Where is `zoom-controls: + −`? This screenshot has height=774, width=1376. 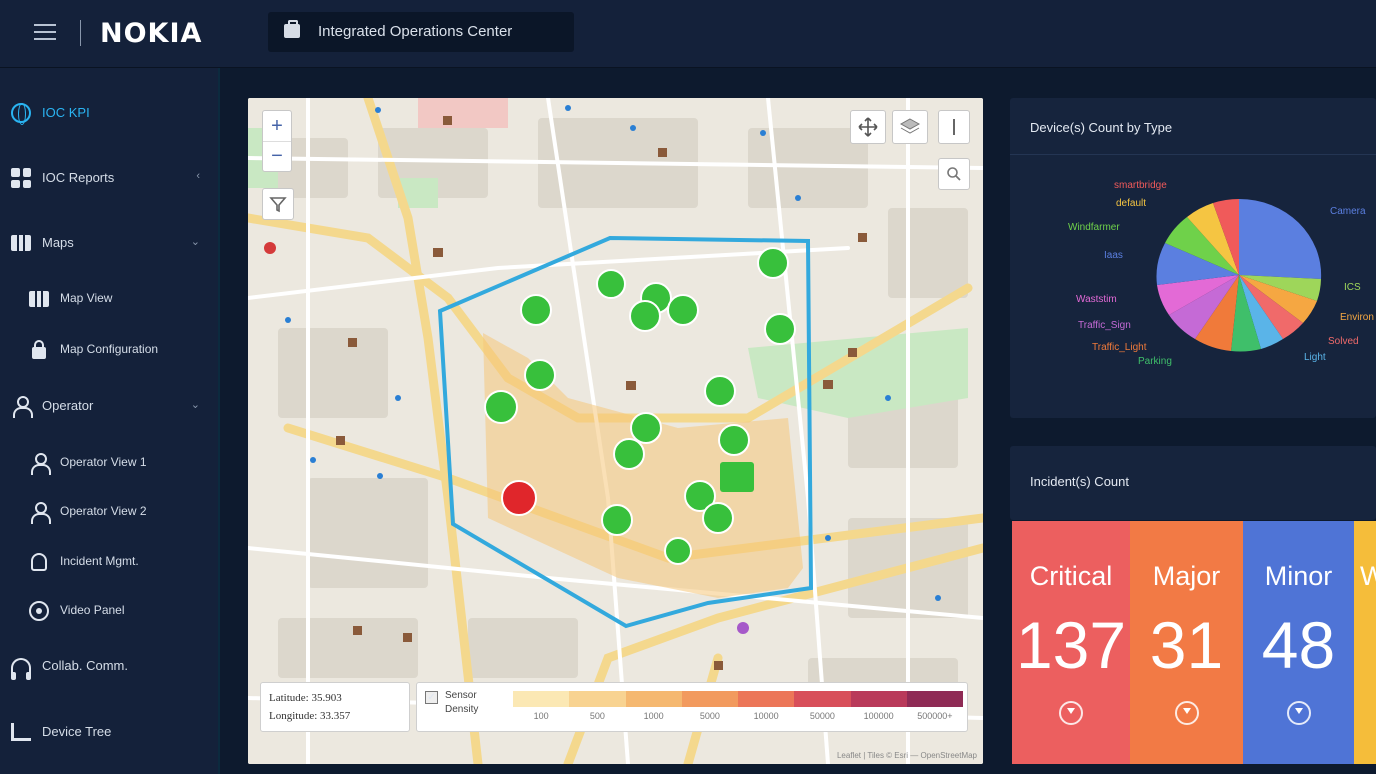 zoom-controls: + − is located at coordinates (277, 141).